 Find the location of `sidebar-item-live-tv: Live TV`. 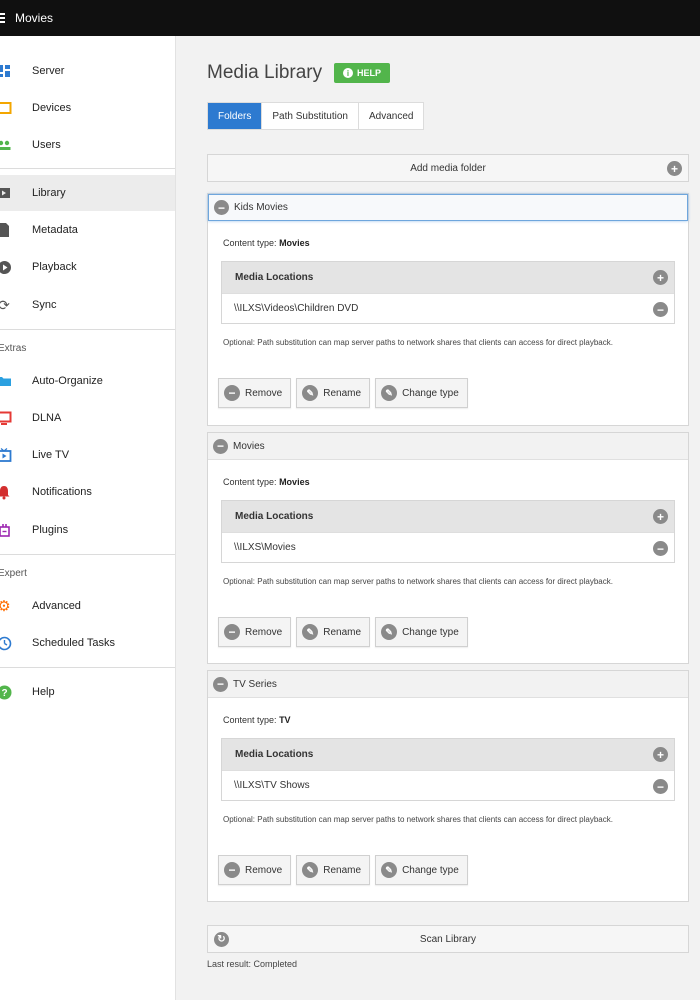

sidebar-item-live-tv: Live TV is located at coordinates (87, 455).